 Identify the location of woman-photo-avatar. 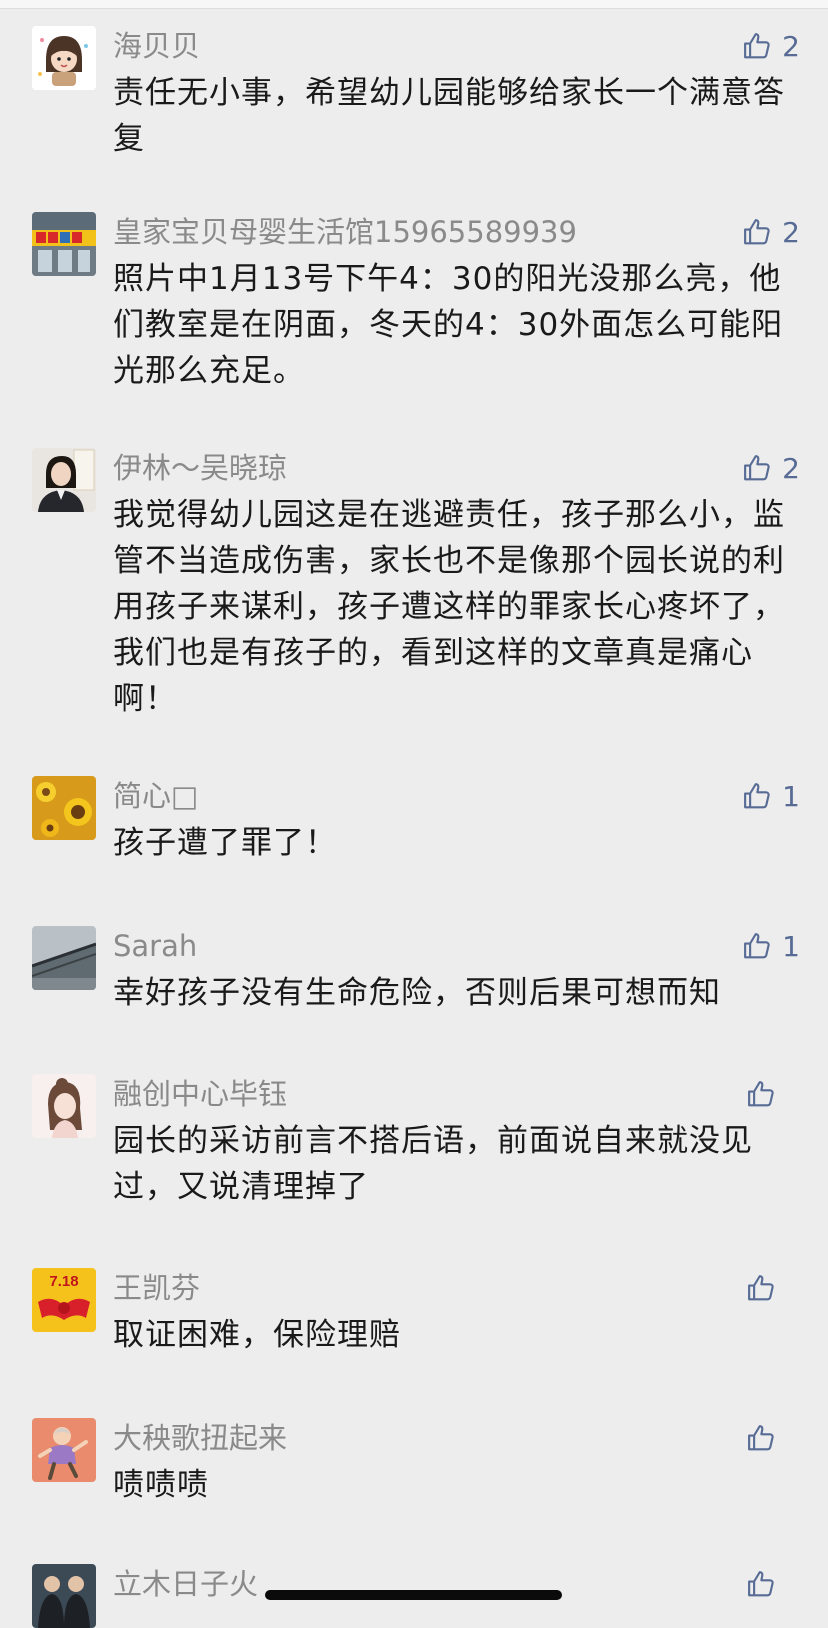
(64, 480).